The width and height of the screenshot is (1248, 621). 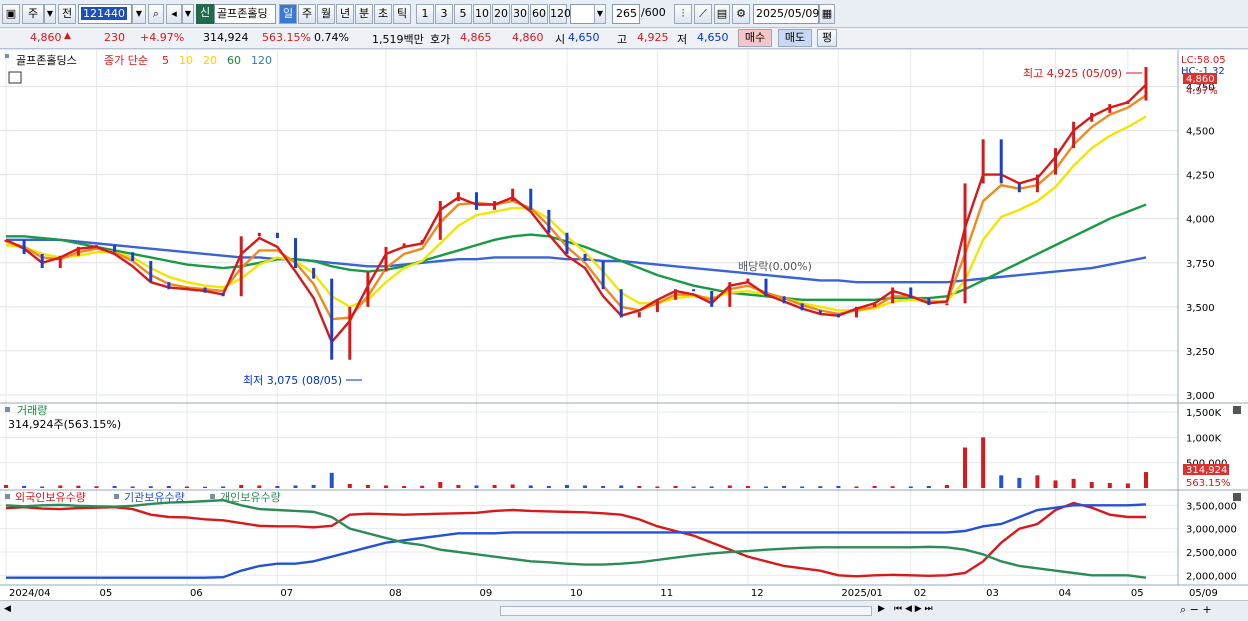 I want to click on interval-button-1: 1, so click(x=425, y=14).